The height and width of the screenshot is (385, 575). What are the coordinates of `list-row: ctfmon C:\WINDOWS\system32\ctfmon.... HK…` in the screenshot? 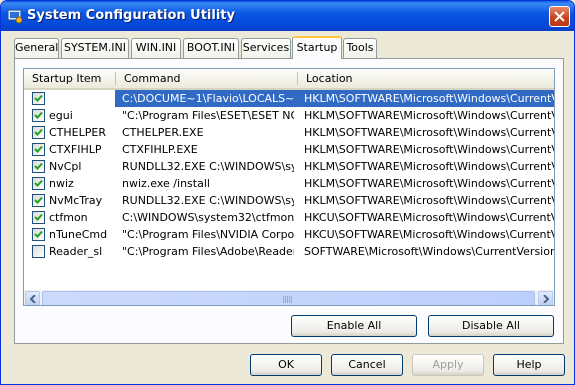 It's located at (289, 217).